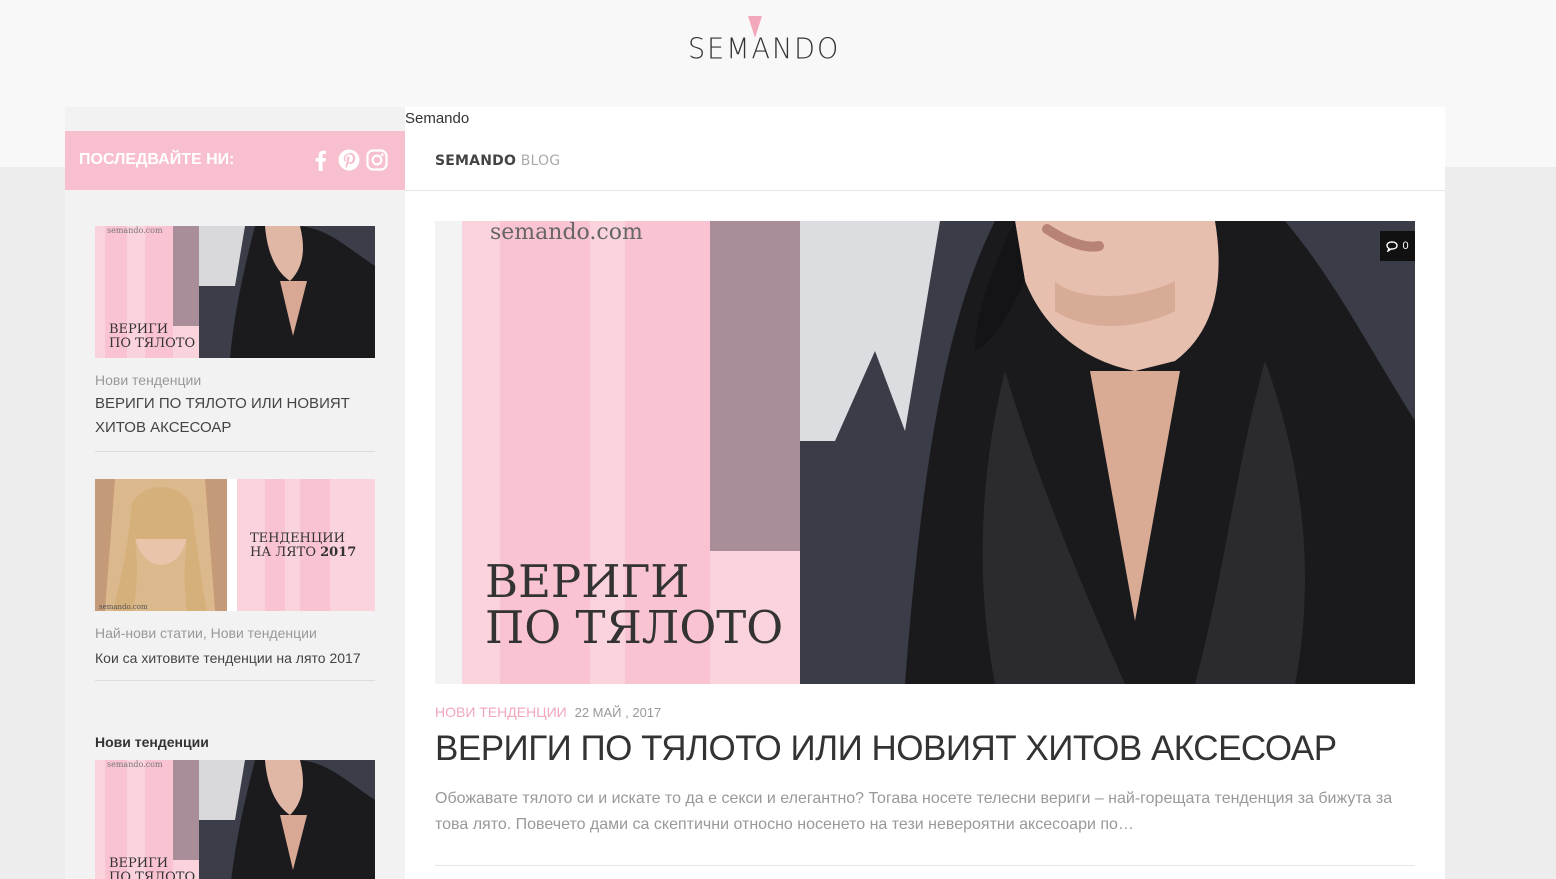 This screenshot has width=1556, height=879. What do you see at coordinates (235, 545) in the screenshot?
I see `sidebar-post-thumbnail: semando.com ТЕНДЕНЦИИ НА ЛЯТО 2017` at bounding box center [235, 545].